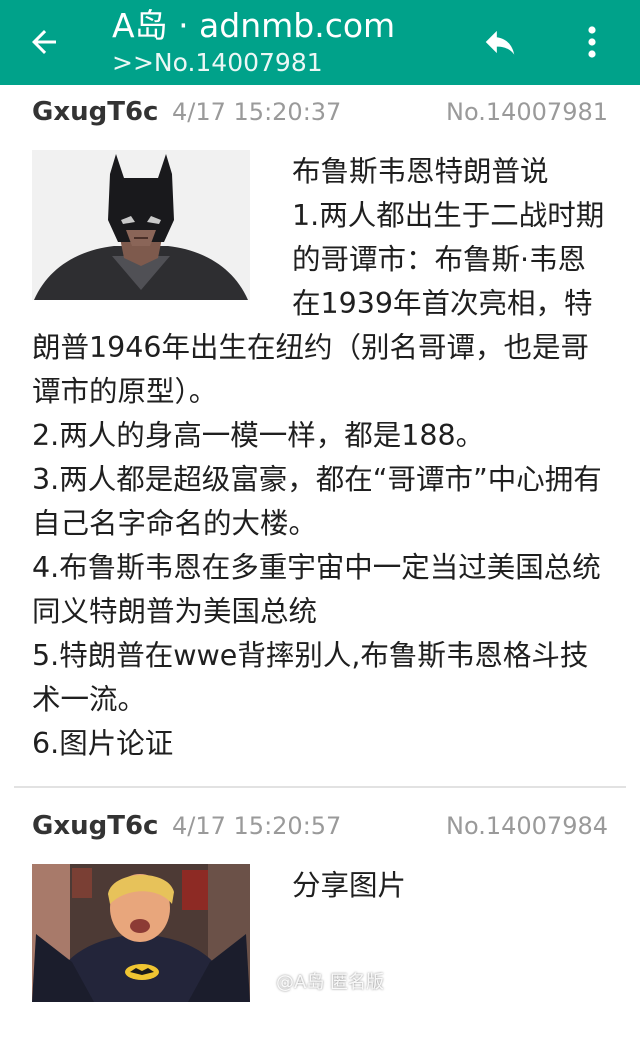  What do you see at coordinates (527, 112) in the screenshot?
I see `post-number: No.14007981` at bounding box center [527, 112].